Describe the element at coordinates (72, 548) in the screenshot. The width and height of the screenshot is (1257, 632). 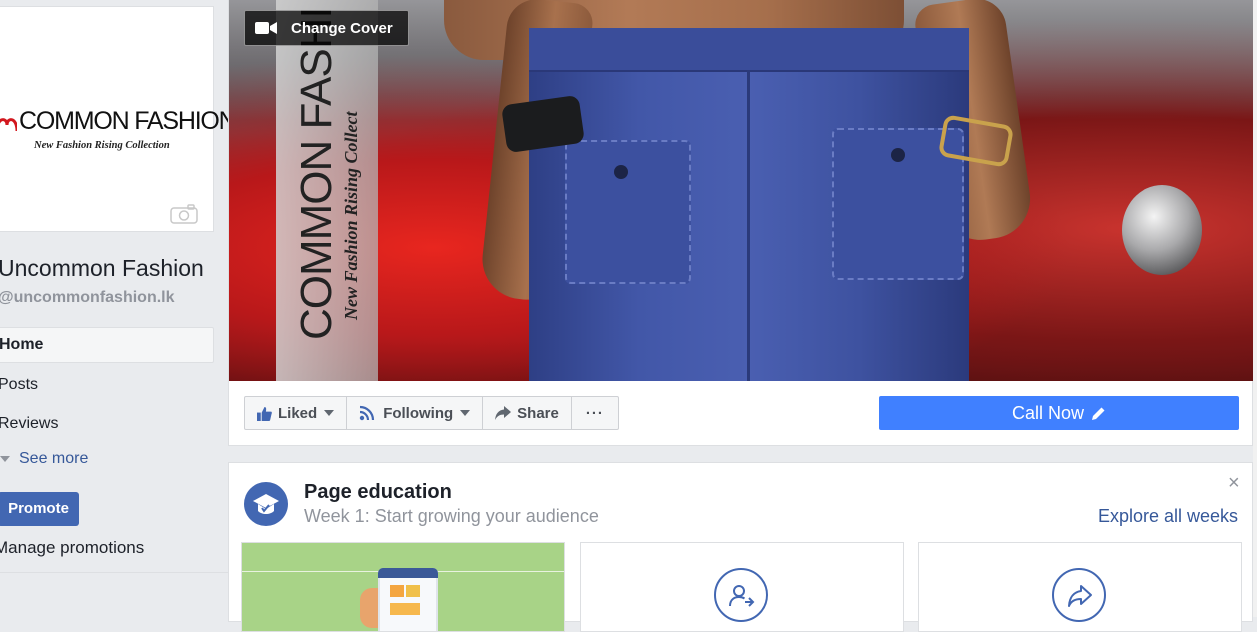
I see `manage-promotions-link: Manage promotions` at that location.